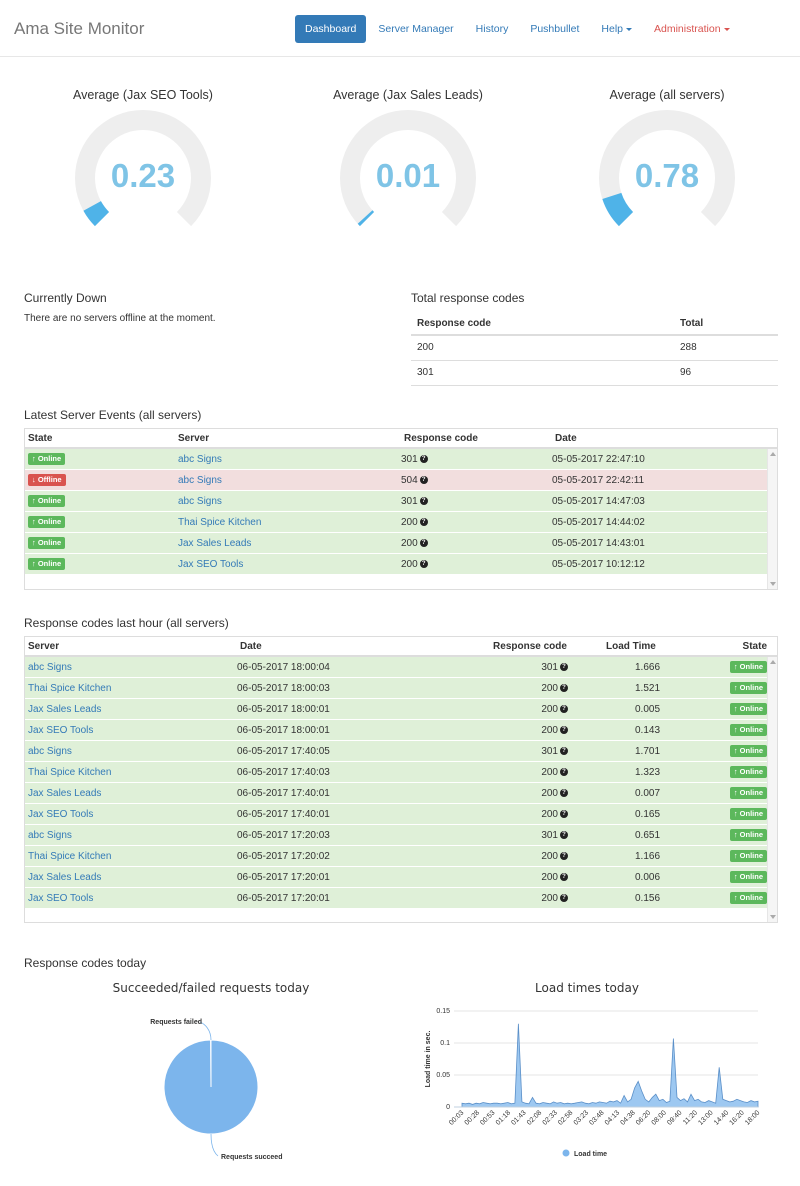 This screenshot has height=1186, width=800. Describe the element at coordinates (566, 1153) in the screenshot. I see `legend-marker` at that location.